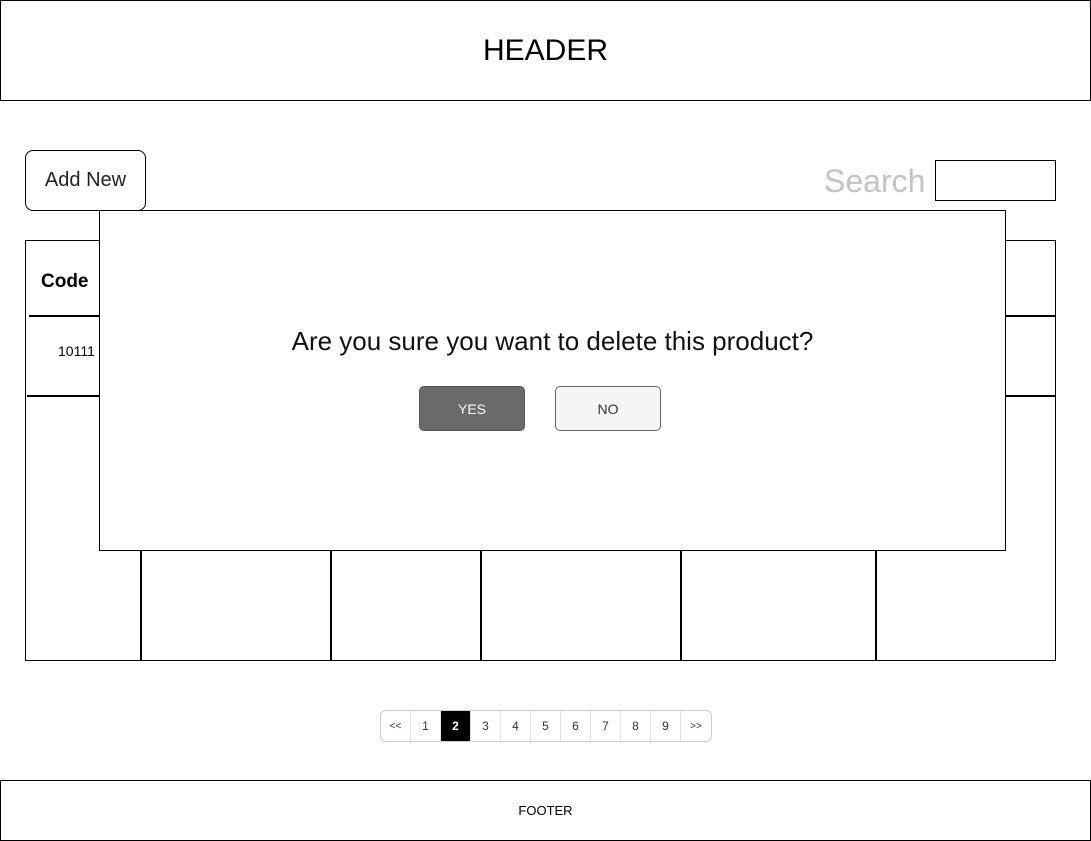  I want to click on page-button-7: 7, so click(606, 726).